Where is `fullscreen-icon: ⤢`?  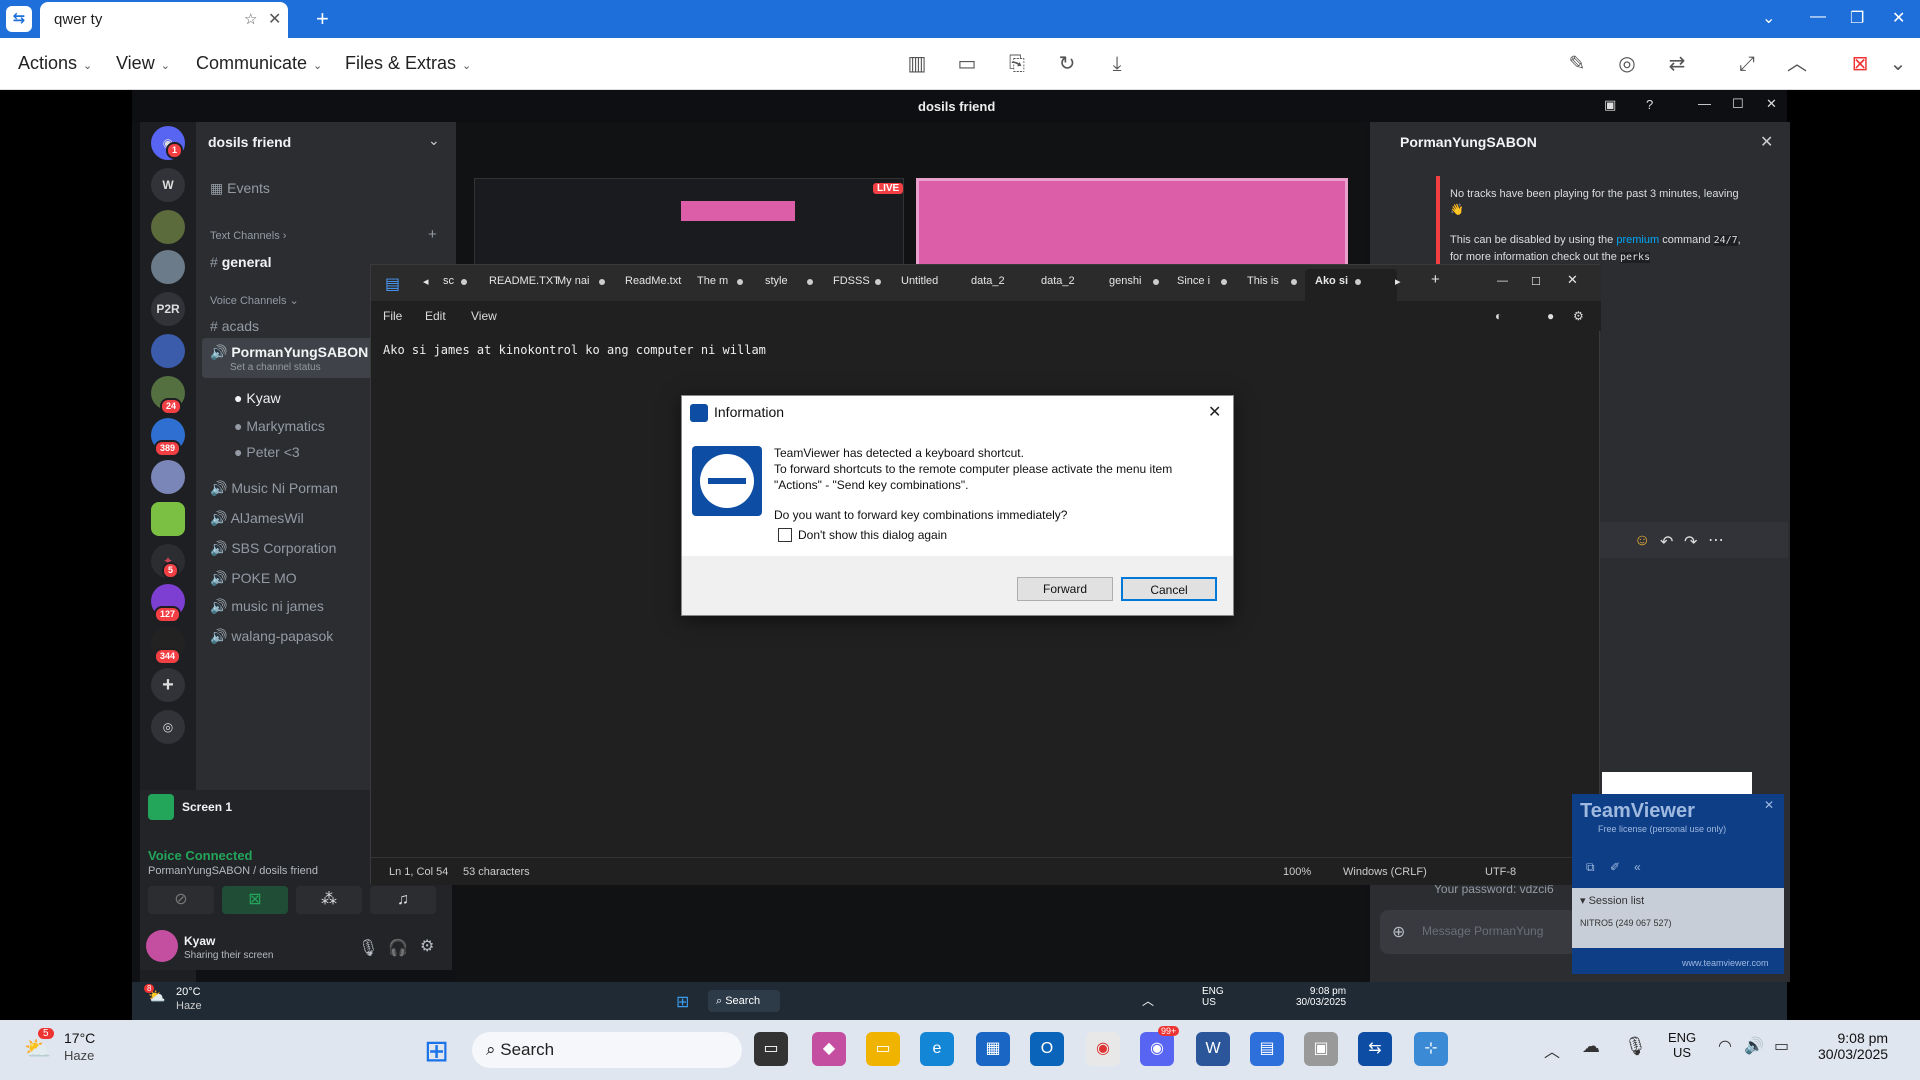 fullscreen-icon: ⤢ is located at coordinates (1747, 64).